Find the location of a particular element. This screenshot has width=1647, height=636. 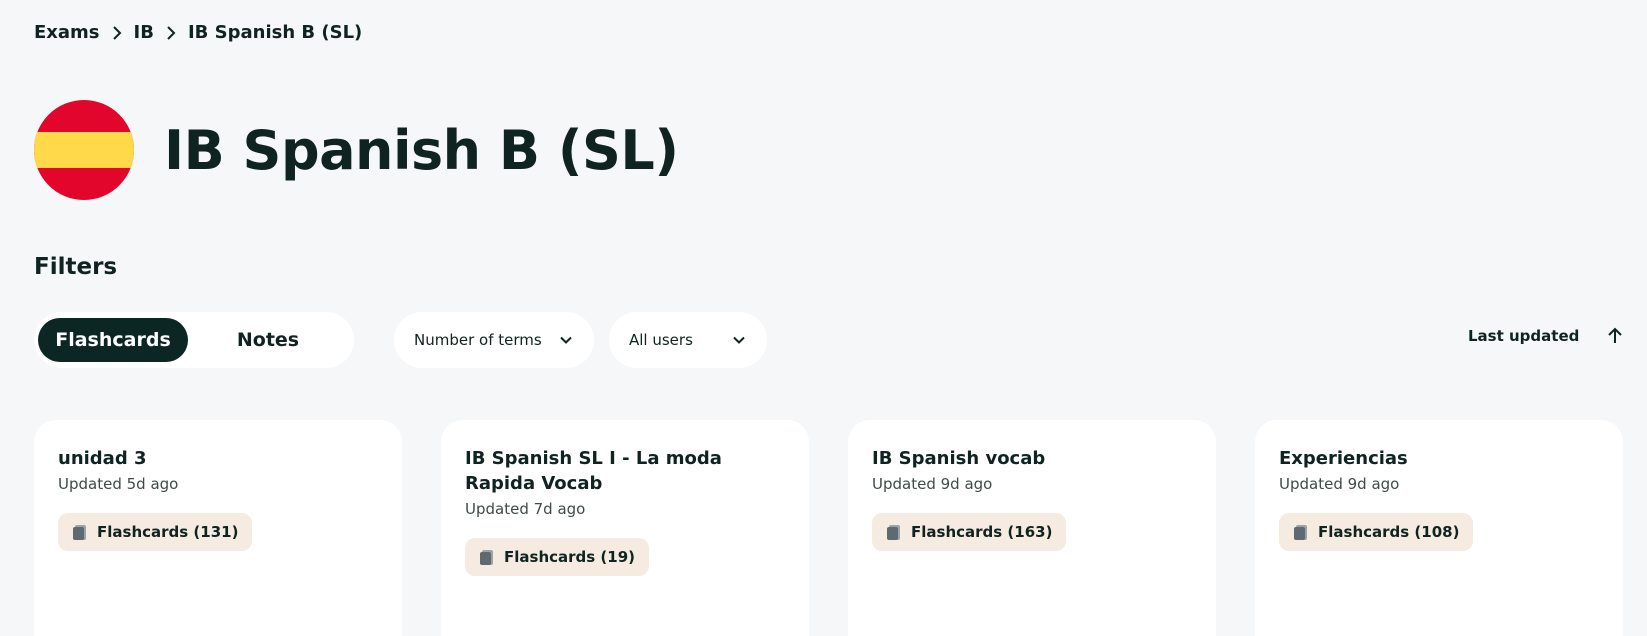

card-title: IB Spanish SL I - La moda Rapida Vocab is located at coordinates (593, 471).